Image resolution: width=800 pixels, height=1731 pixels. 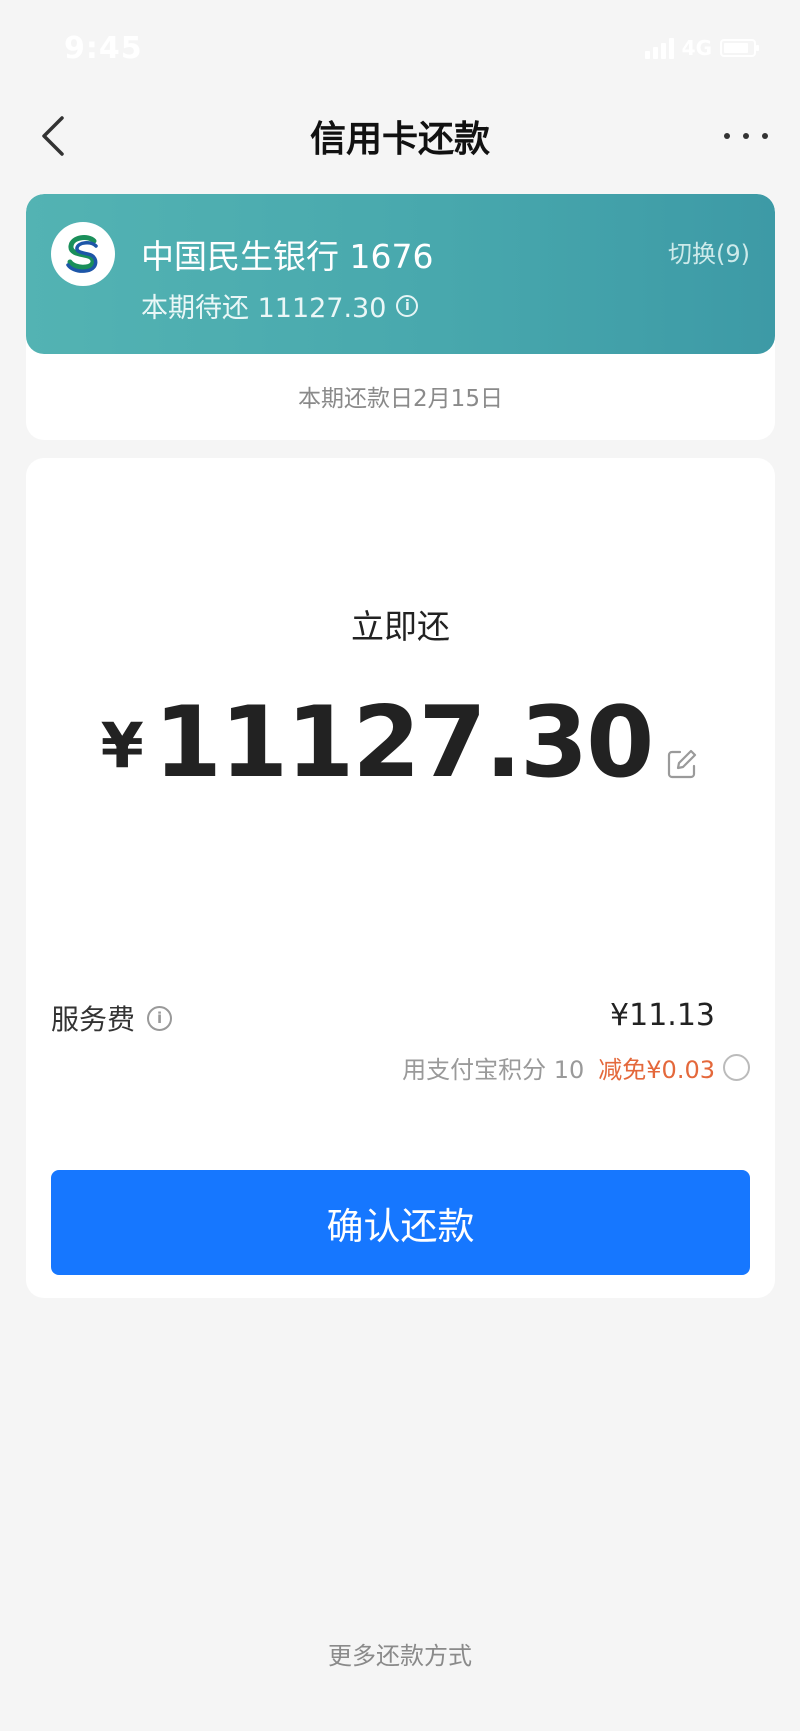 I want to click on due-date-text: 本期还款日2月15日, so click(x=400, y=399).